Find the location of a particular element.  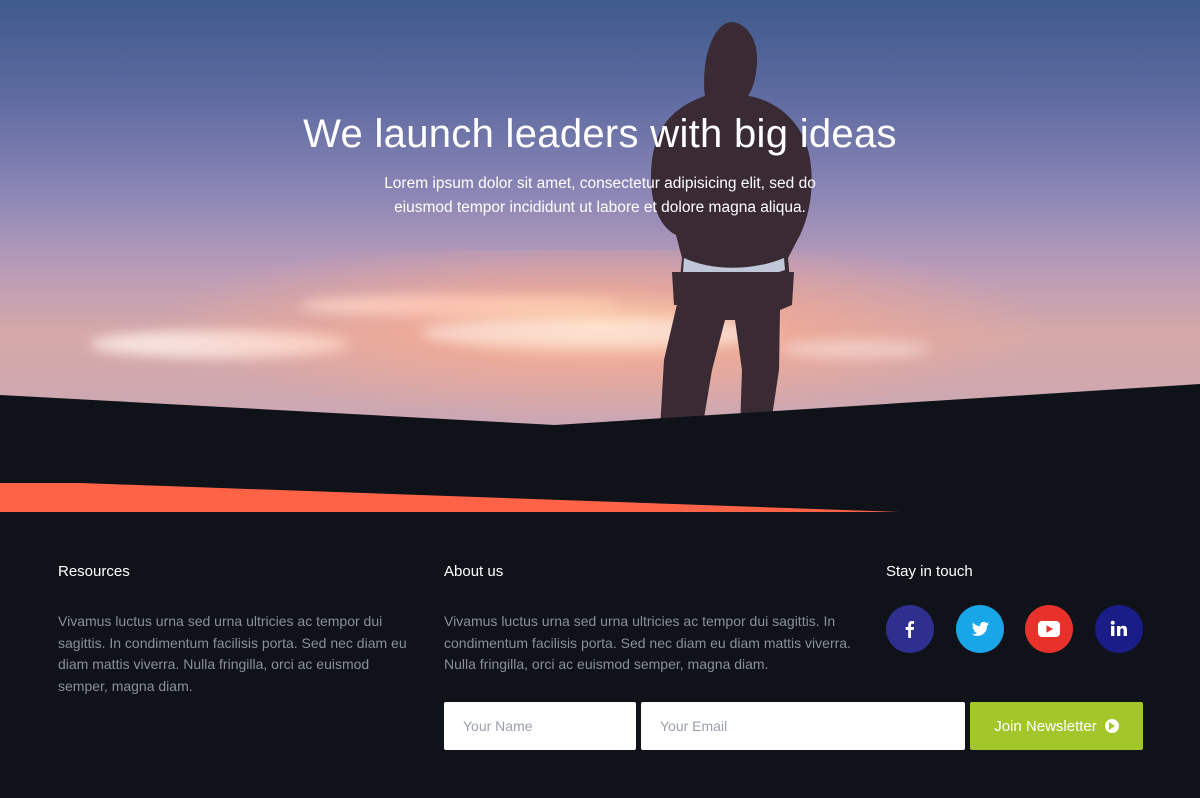

linkedin-button is located at coordinates (1119, 629).